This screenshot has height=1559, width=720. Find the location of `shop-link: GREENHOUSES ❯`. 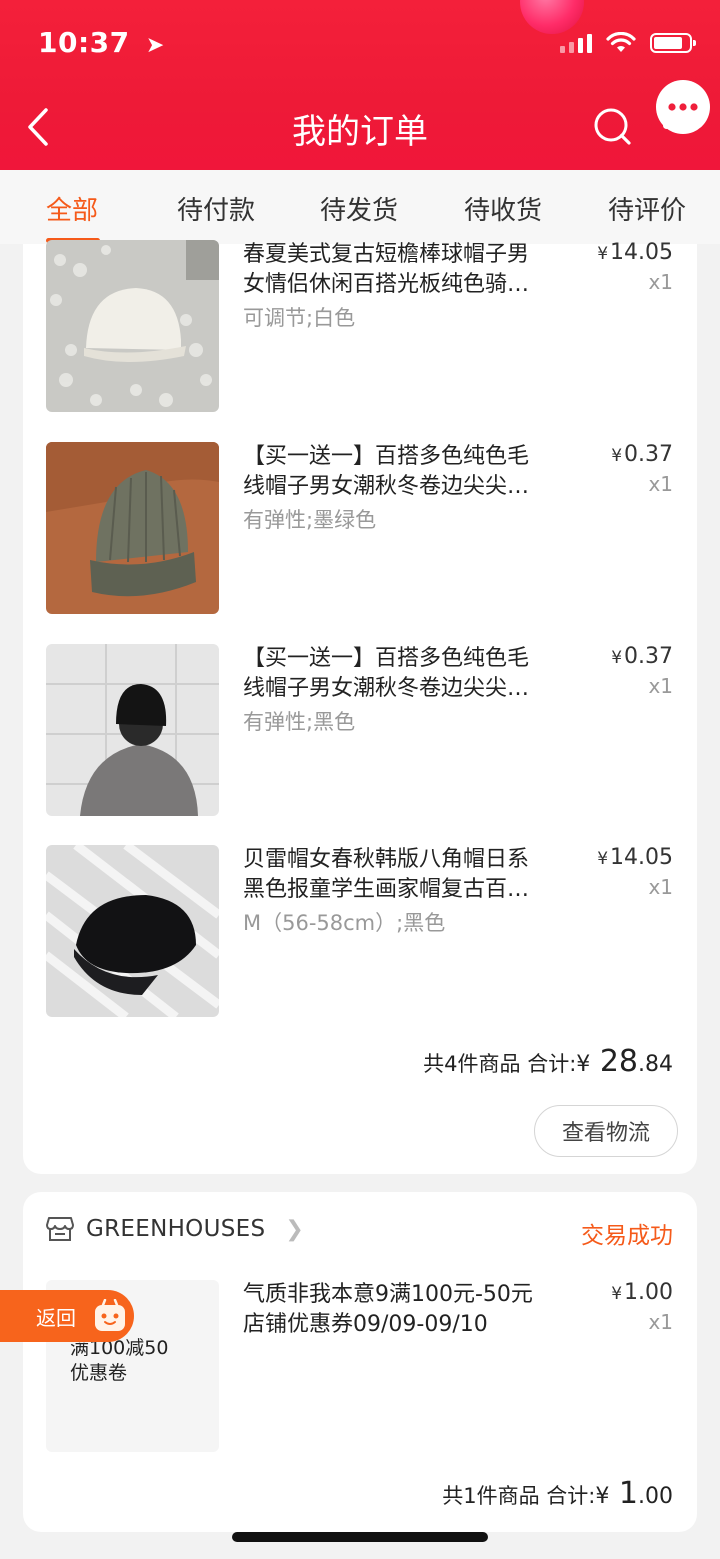

shop-link: GREENHOUSES ❯ is located at coordinates (175, 1229).